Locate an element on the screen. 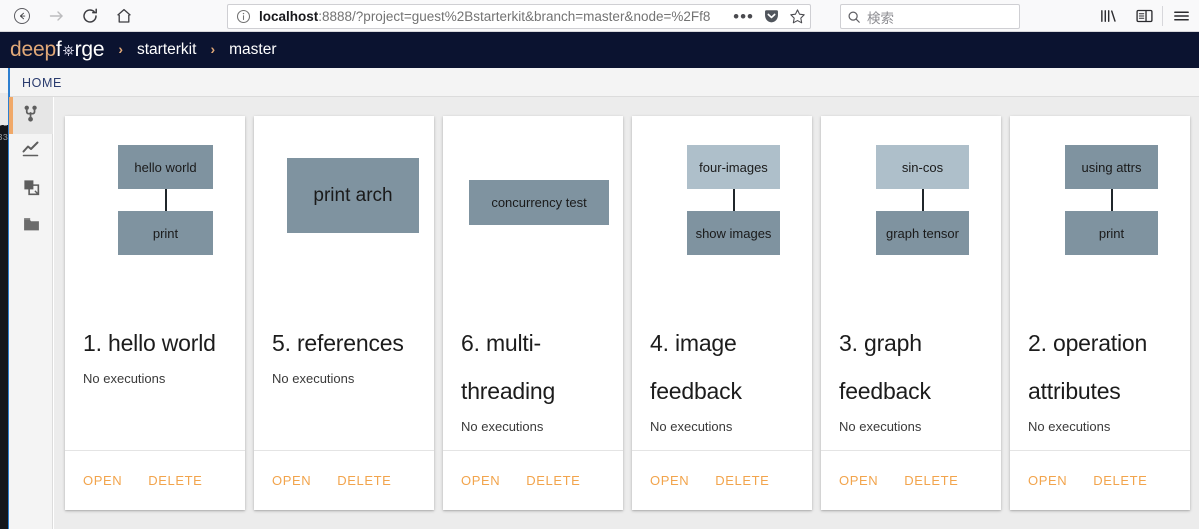 The height and width of the screenshot is (529, 1199). pipeline-thumbnail: hello world print is located at coordinates (155, 214).